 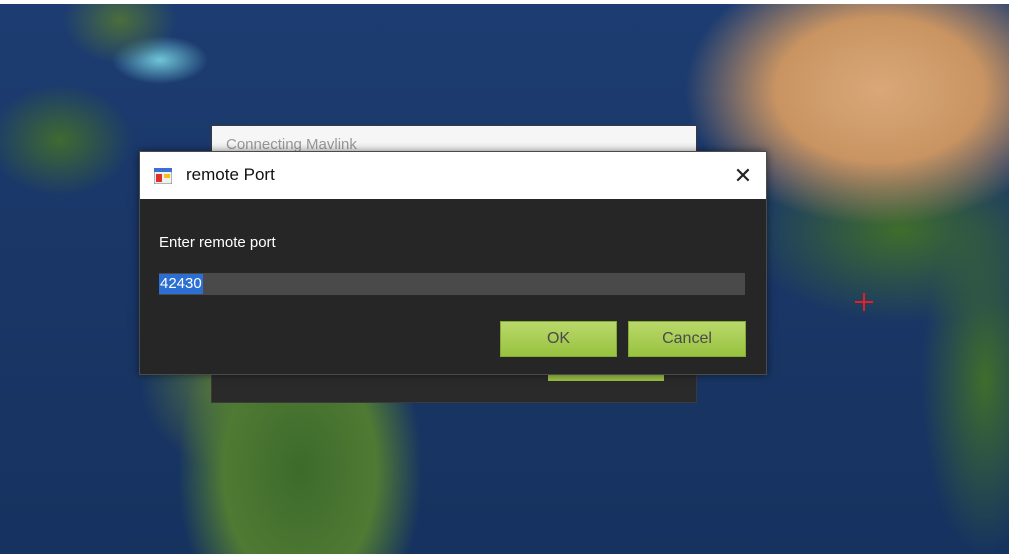 I want to click on dialog-title: remote Port, so click(x=230, y=174).